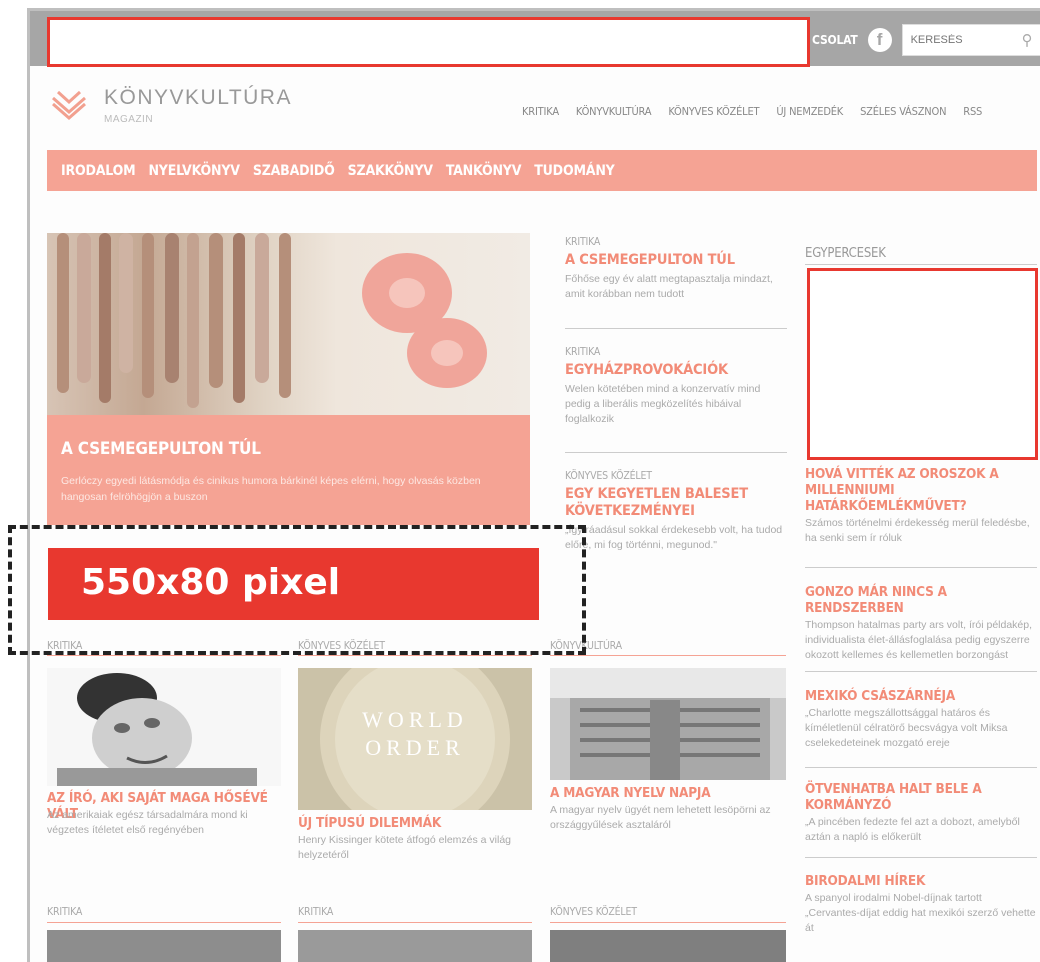 This screenshot has height=962, width=1040. I want to click on search-icon: ⚲, so click(1027, 40).